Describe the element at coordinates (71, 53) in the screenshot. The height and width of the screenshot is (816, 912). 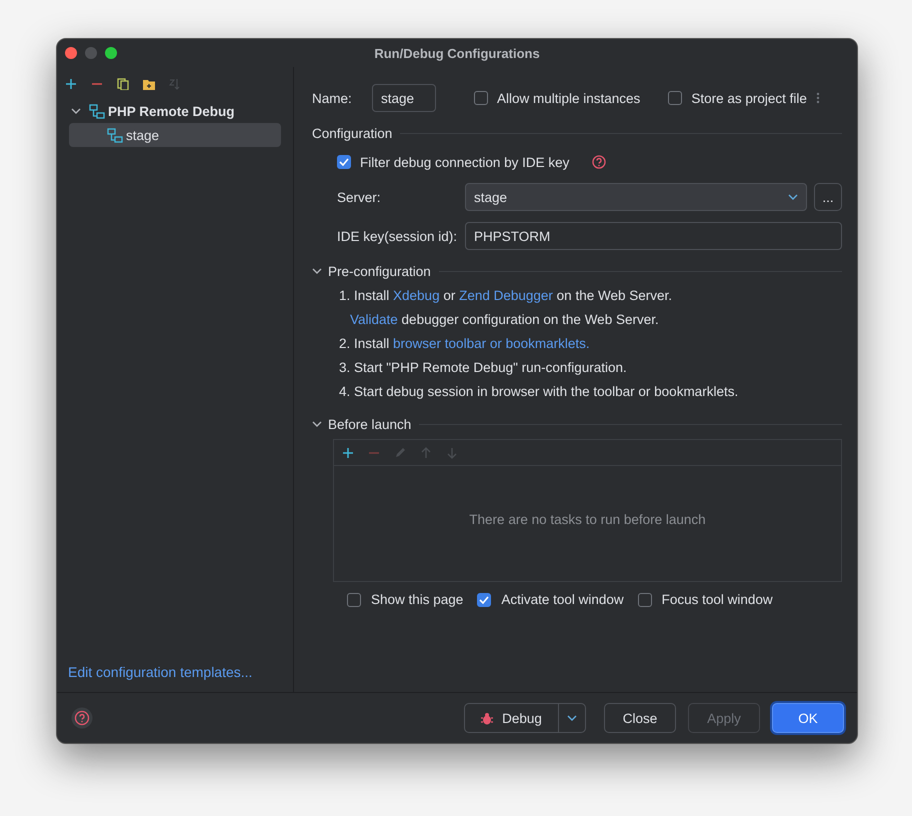
I see `close-control` at that location.